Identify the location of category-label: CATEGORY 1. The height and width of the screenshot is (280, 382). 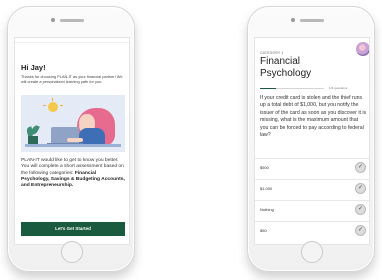
(272, 53).